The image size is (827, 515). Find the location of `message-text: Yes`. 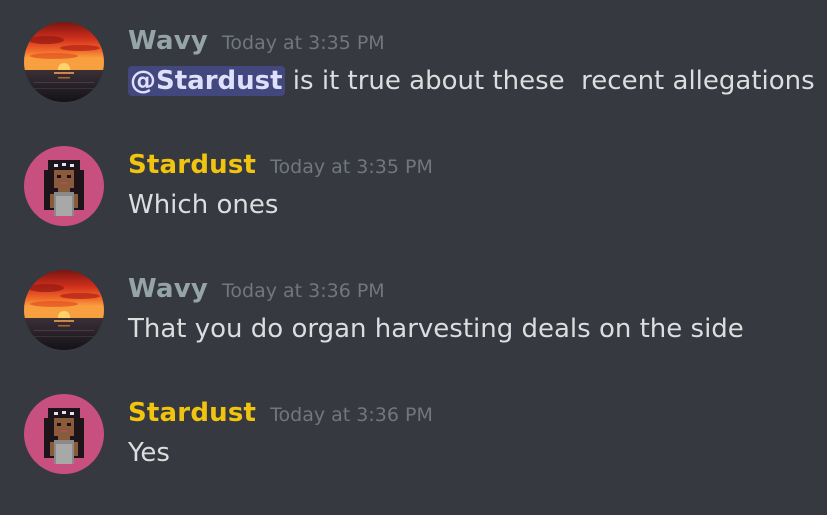

message-text: Yes is located at coordinates (149, 453).